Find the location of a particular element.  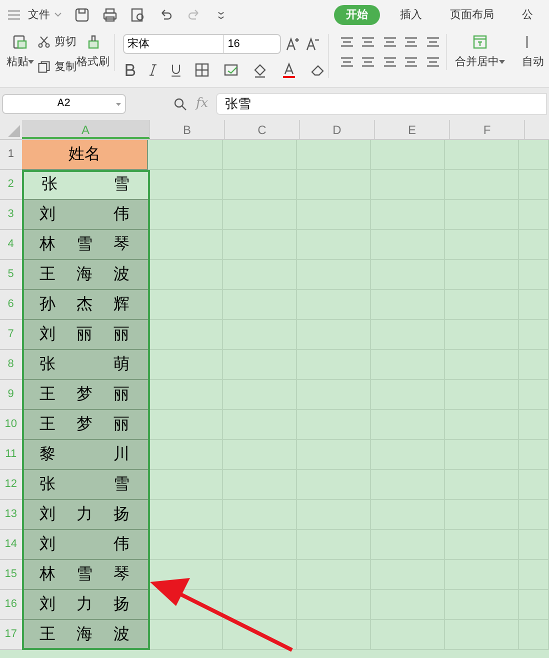

wrap-text-button: 自动 is located at coordinates (533, 62).